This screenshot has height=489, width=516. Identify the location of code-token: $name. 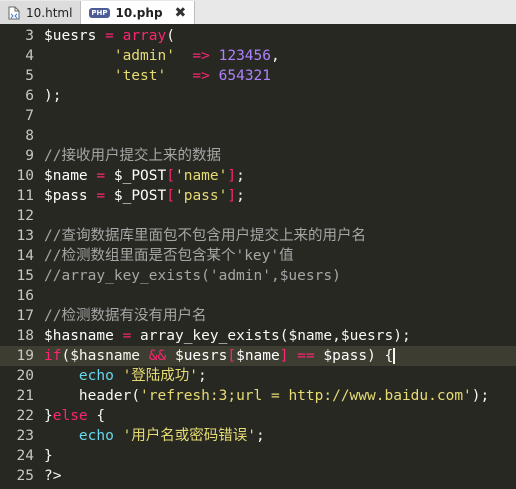
(66, 176).